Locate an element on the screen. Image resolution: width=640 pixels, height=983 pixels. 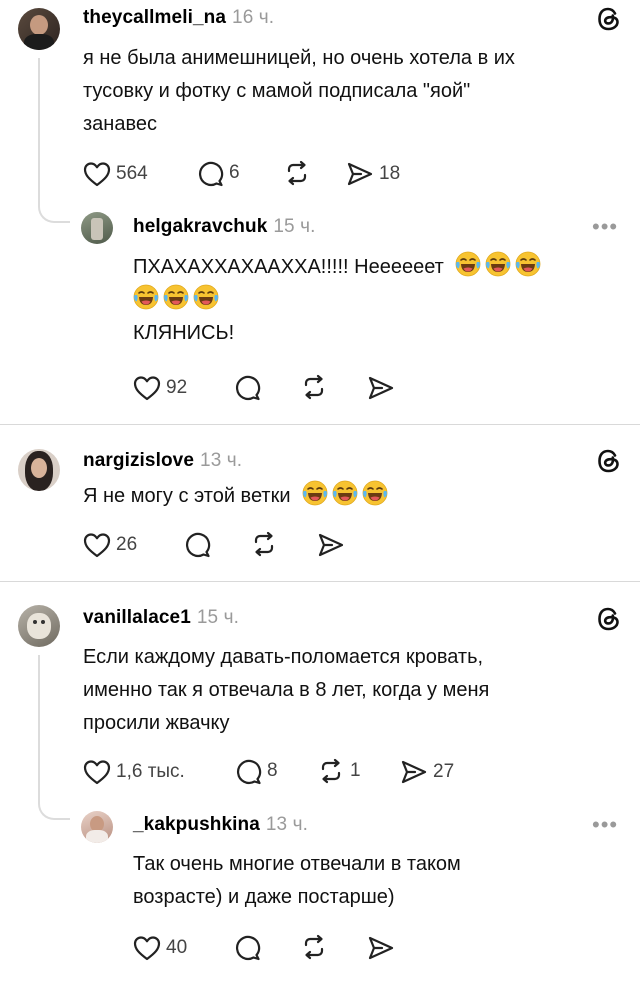
post-text-line: ПХАХАХХАХААХХА!!!!! Неееееет is located at coordinates (337, 267).